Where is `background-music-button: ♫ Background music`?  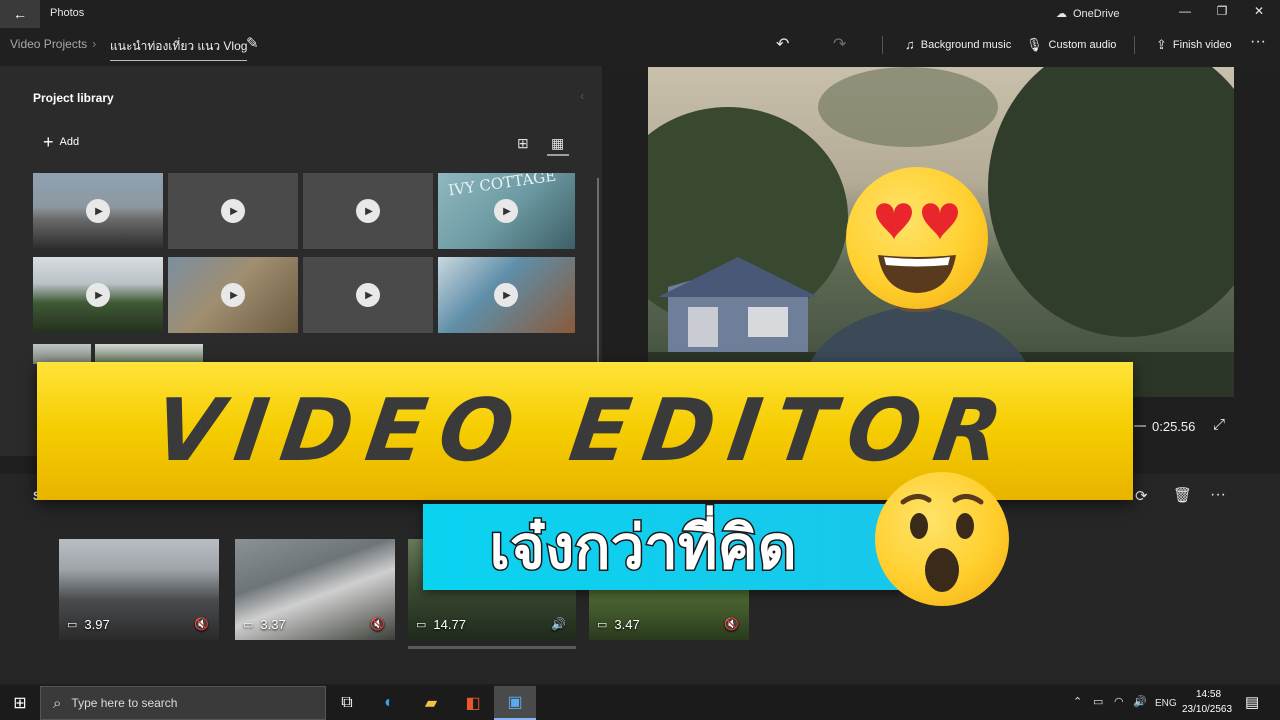 background-music-button: ♫ Background music is located at coordinates (958, 44).